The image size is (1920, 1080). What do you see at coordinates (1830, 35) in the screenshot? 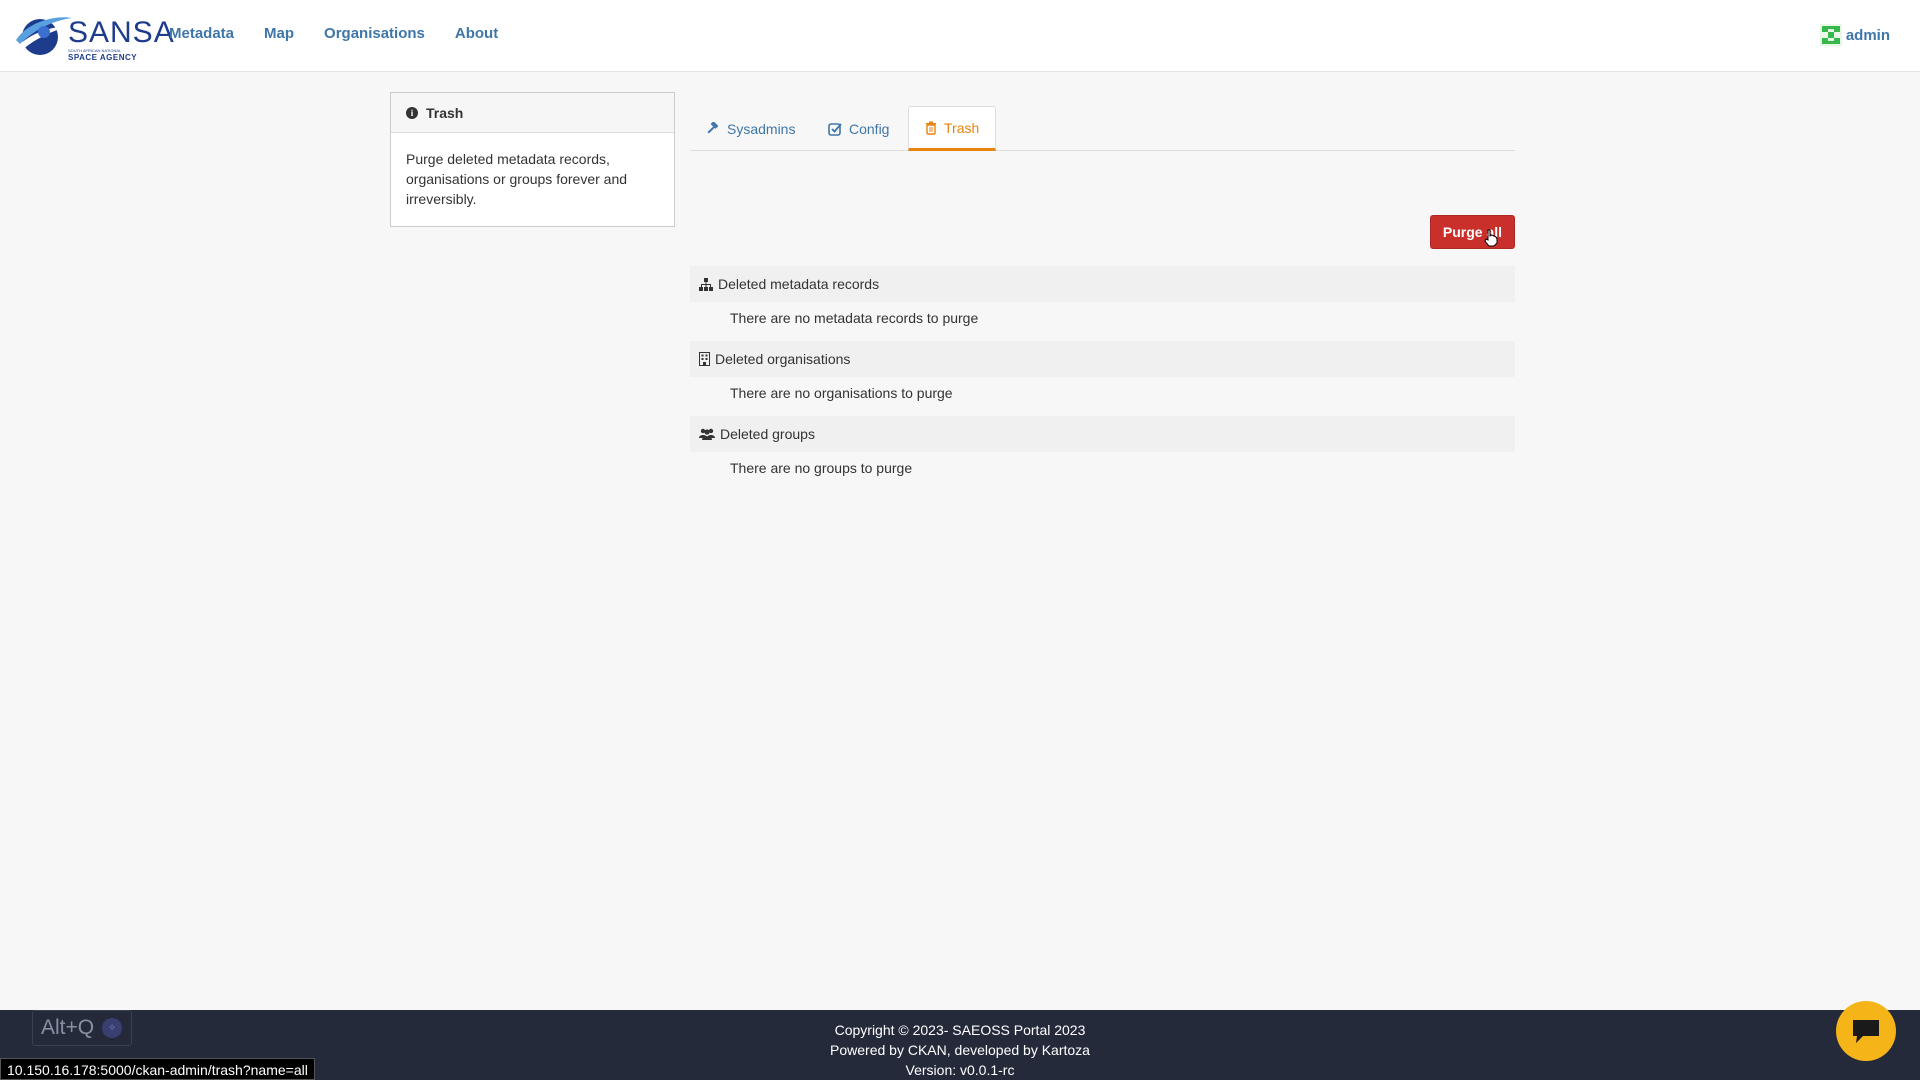
I see `user-avatar-icon` at bounding box center [1830, 35].